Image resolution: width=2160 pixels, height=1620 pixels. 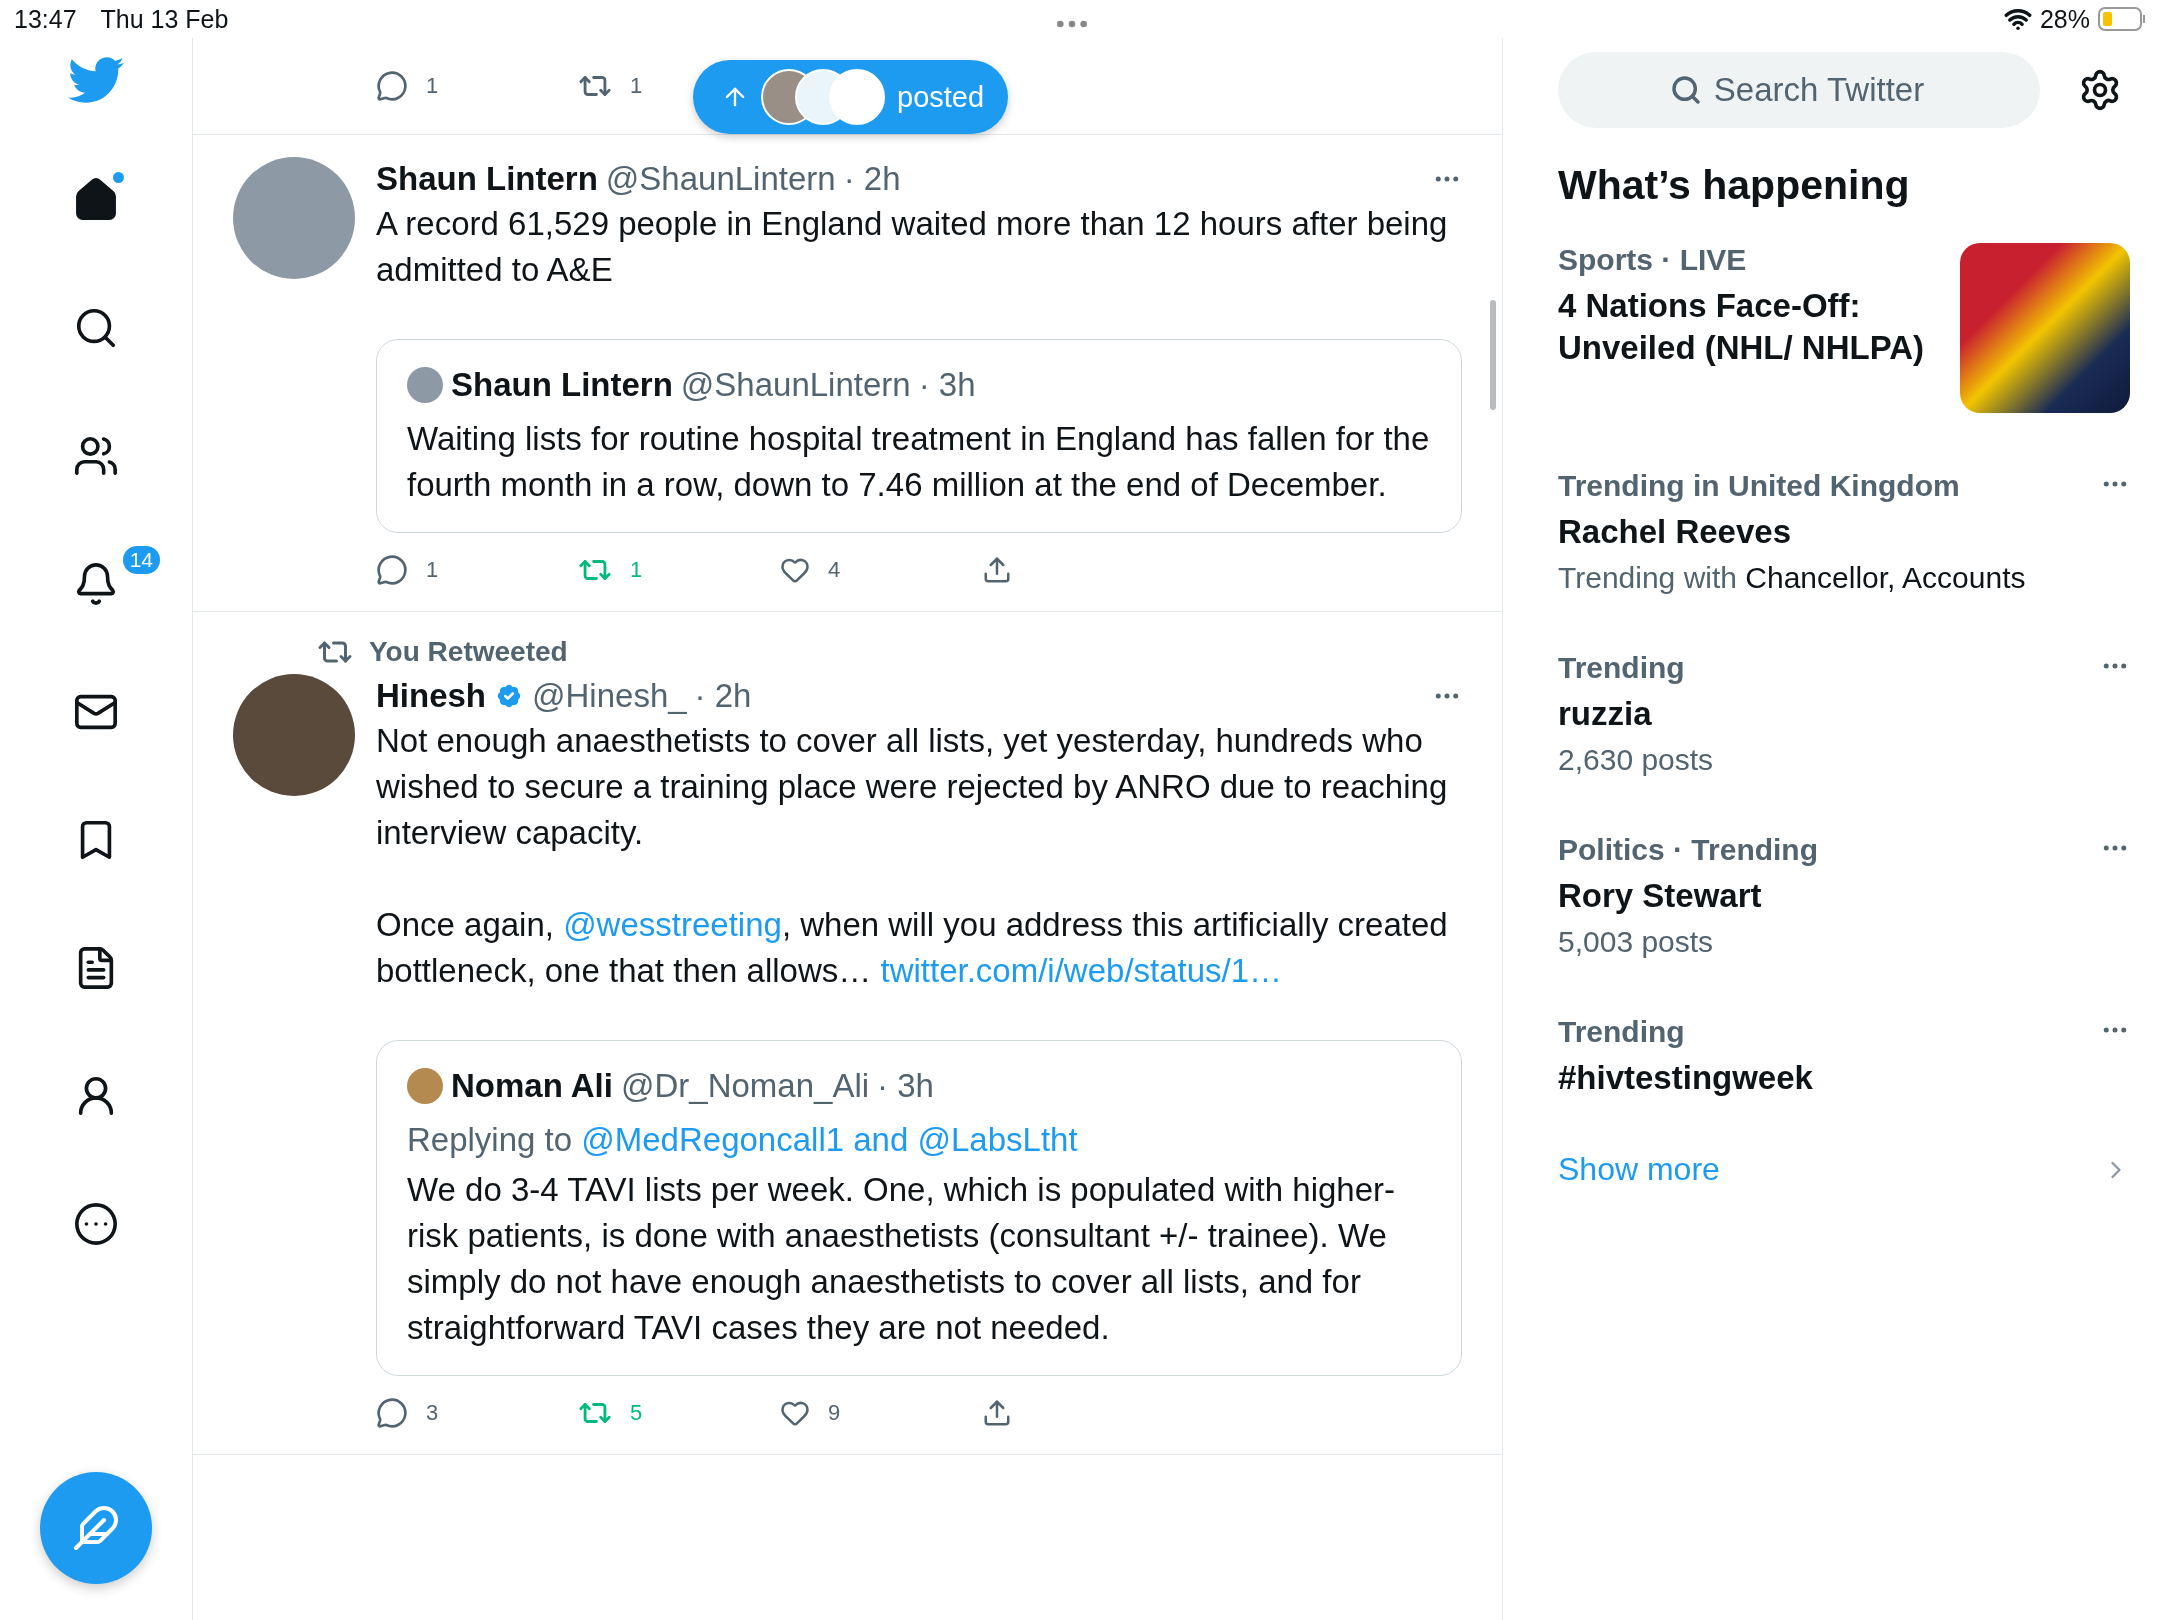 What do you see at coordinates (1689, 850) in the screenshot?
I see `trend-context: Politics · Trending` at bounding box center [1689, 850].